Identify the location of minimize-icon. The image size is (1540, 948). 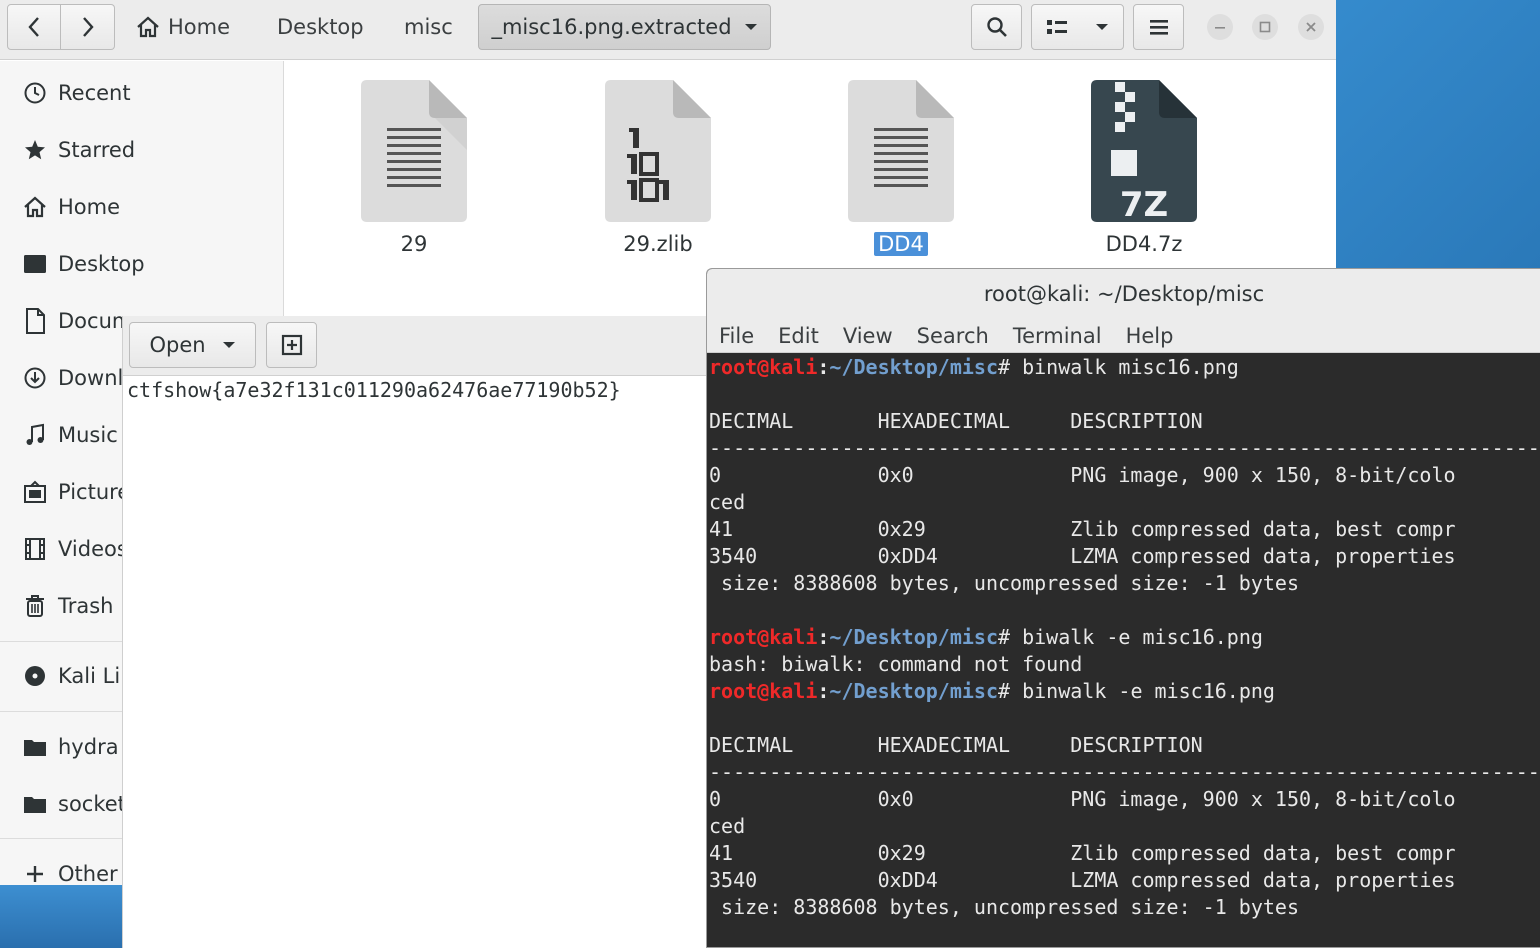
(1220, 28).